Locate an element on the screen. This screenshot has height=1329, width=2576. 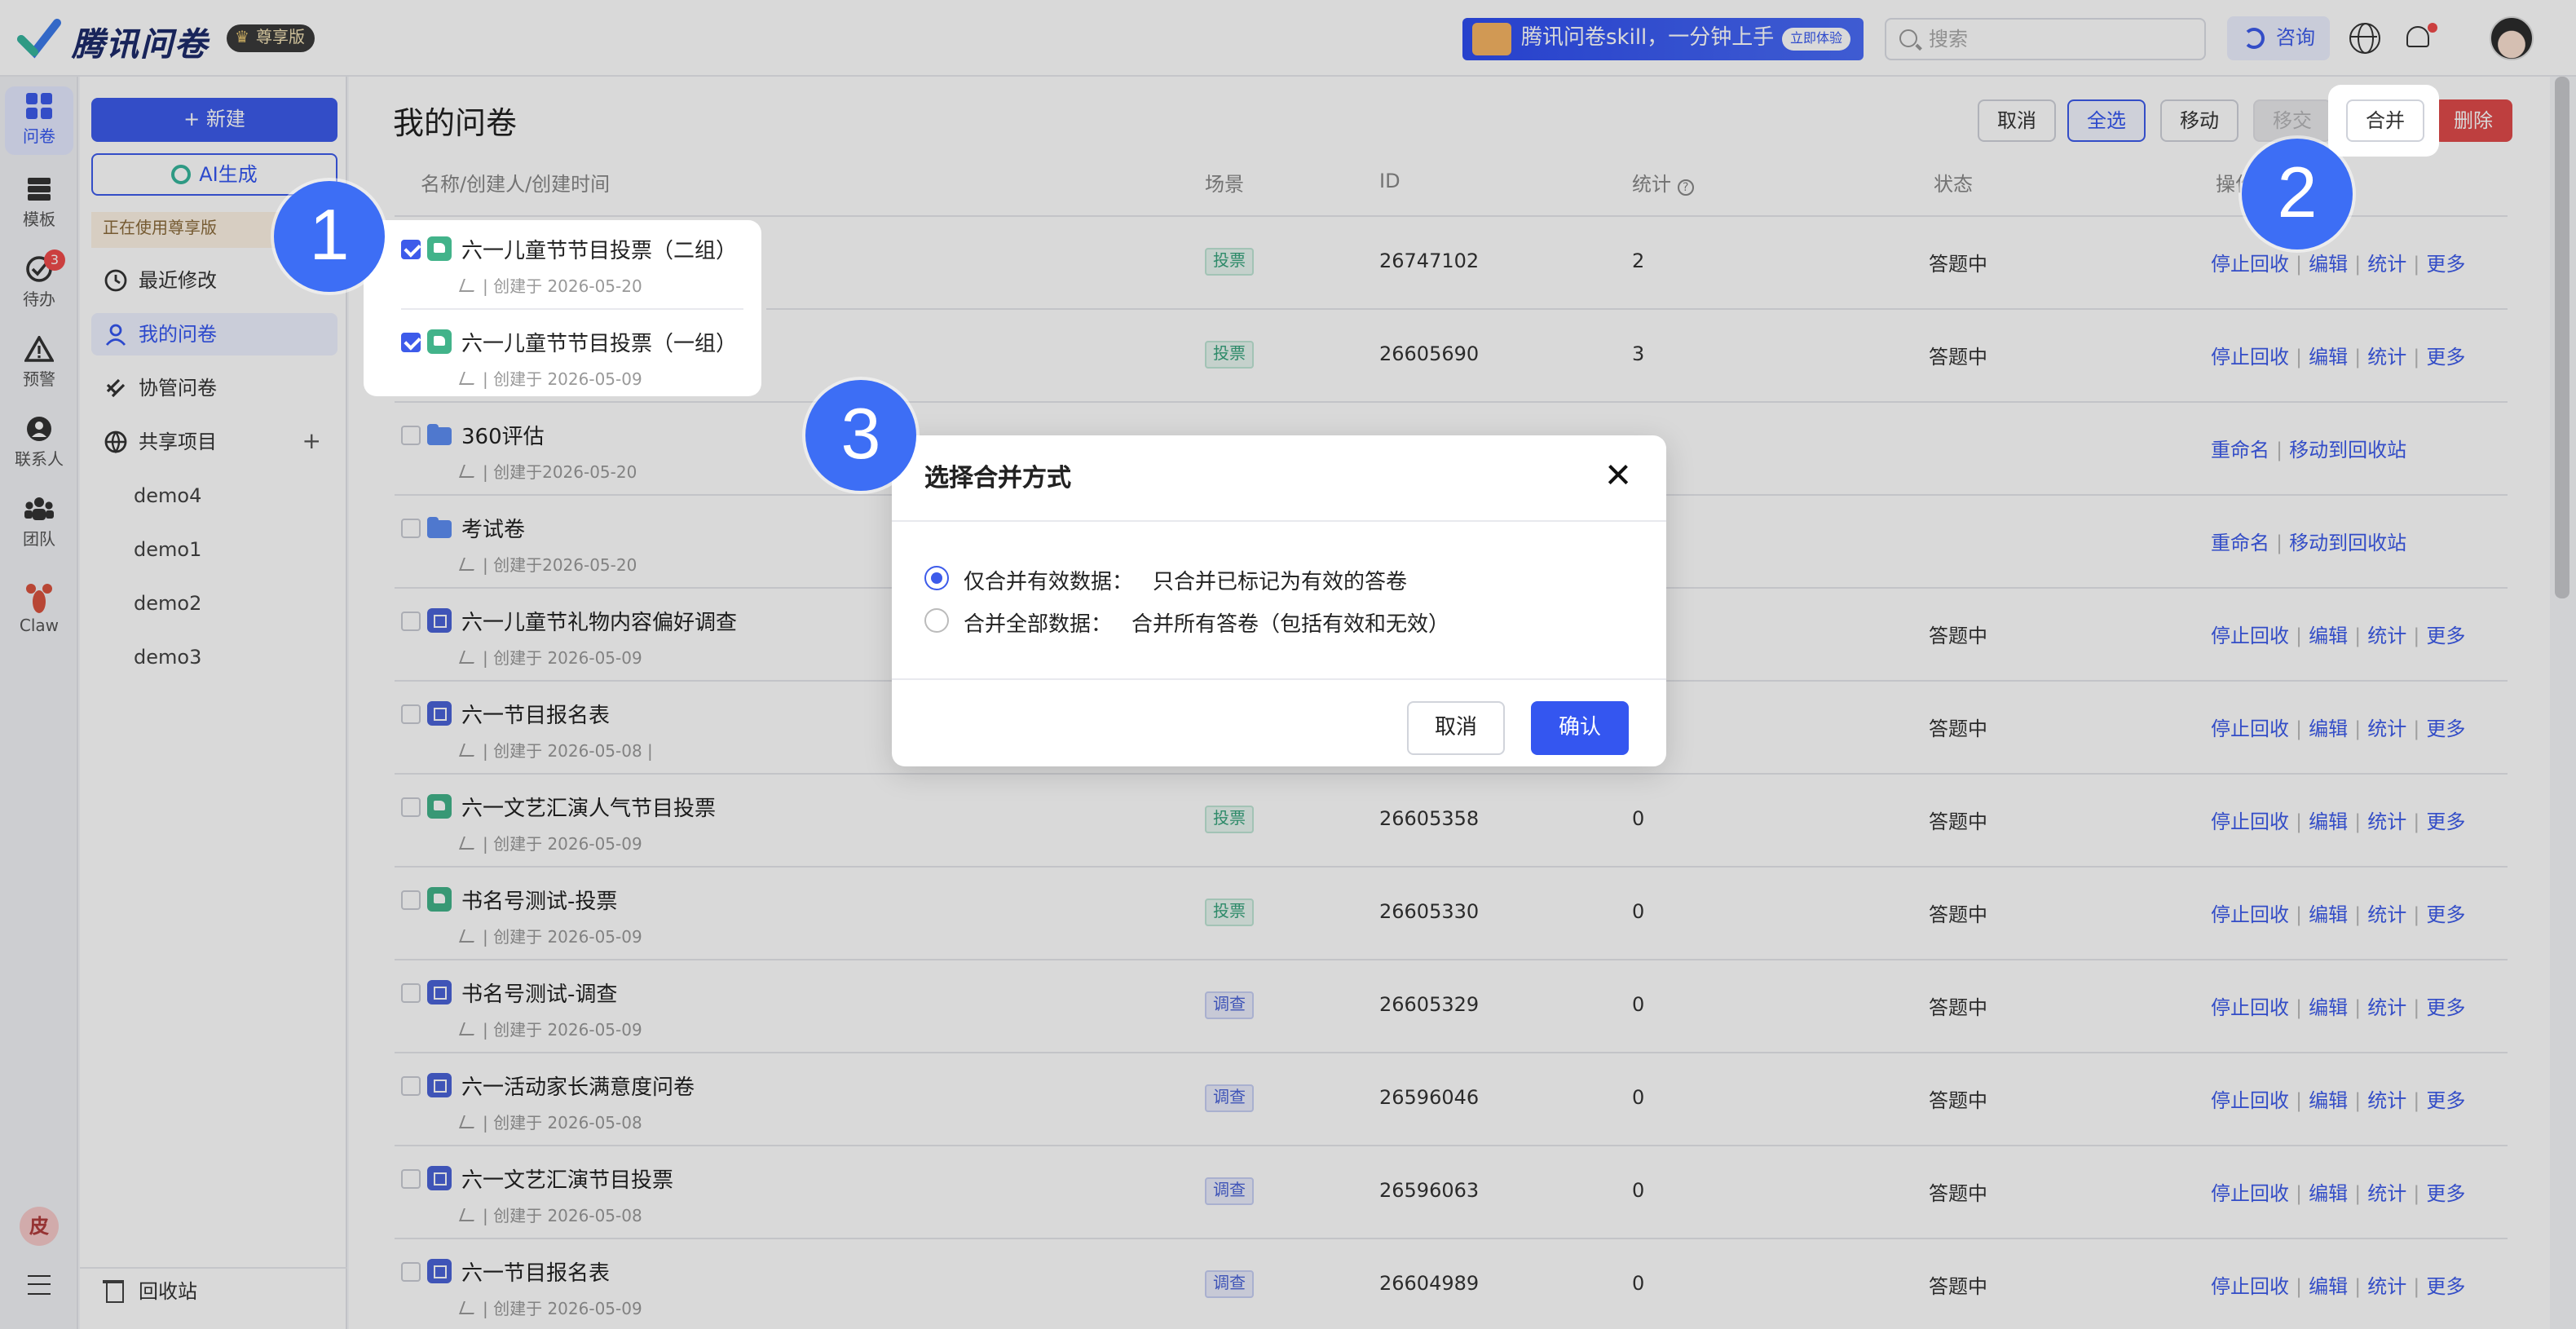
option-label: 合并全部数据： is located at coordinates (1038, 625).